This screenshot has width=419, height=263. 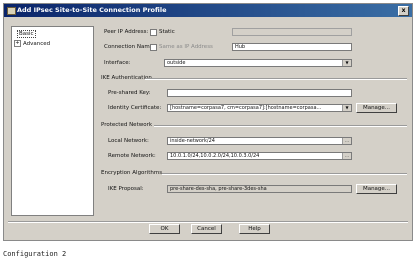 What do you see at coordinates (132, 156) in the screenshot?
I see `remote-network-label: Remote Network:` at bounding box center [132, 156].